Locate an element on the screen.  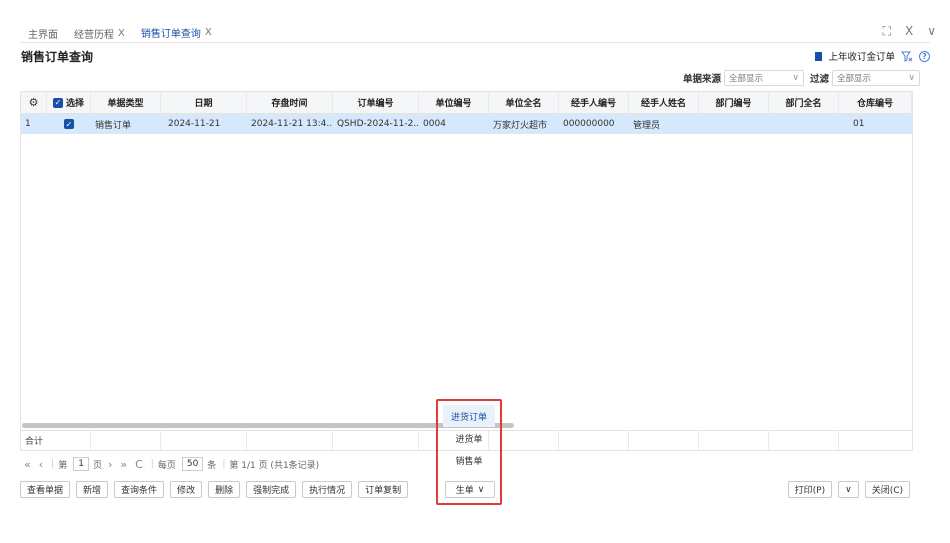
page-prefix: 第 is located at coordinates (63, 465).